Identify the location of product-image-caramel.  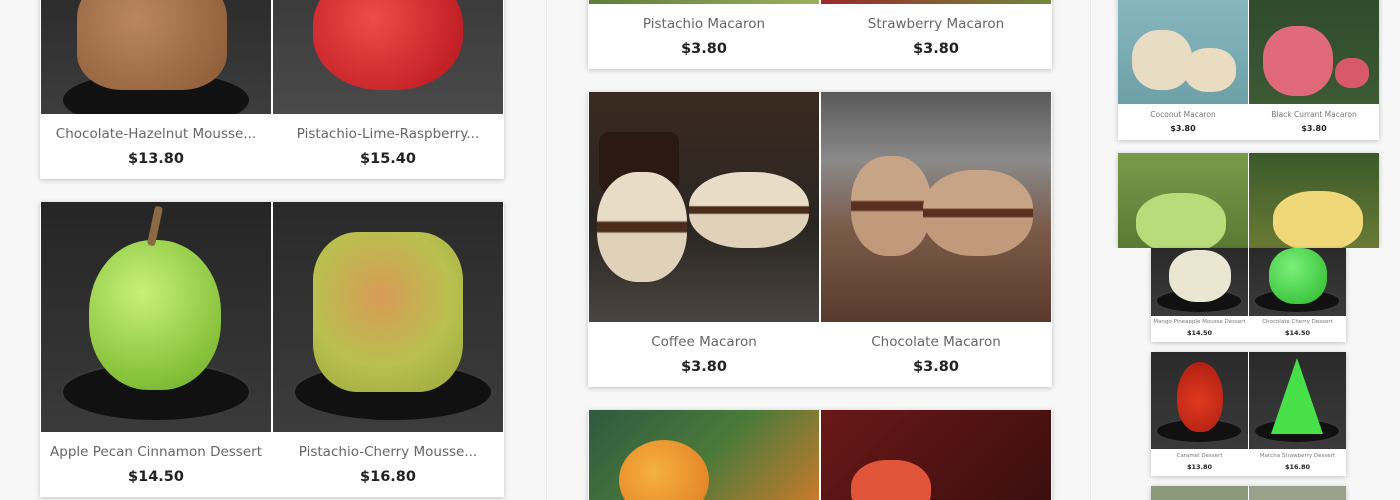
(1199, 400).